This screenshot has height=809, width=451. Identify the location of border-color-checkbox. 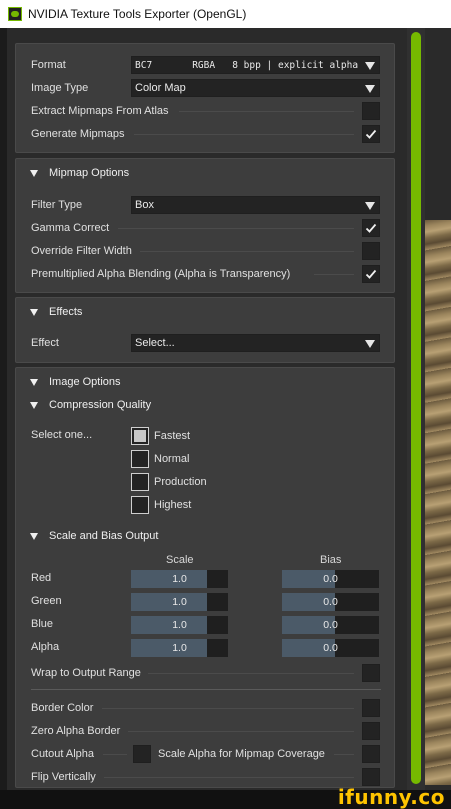
(371, 708).